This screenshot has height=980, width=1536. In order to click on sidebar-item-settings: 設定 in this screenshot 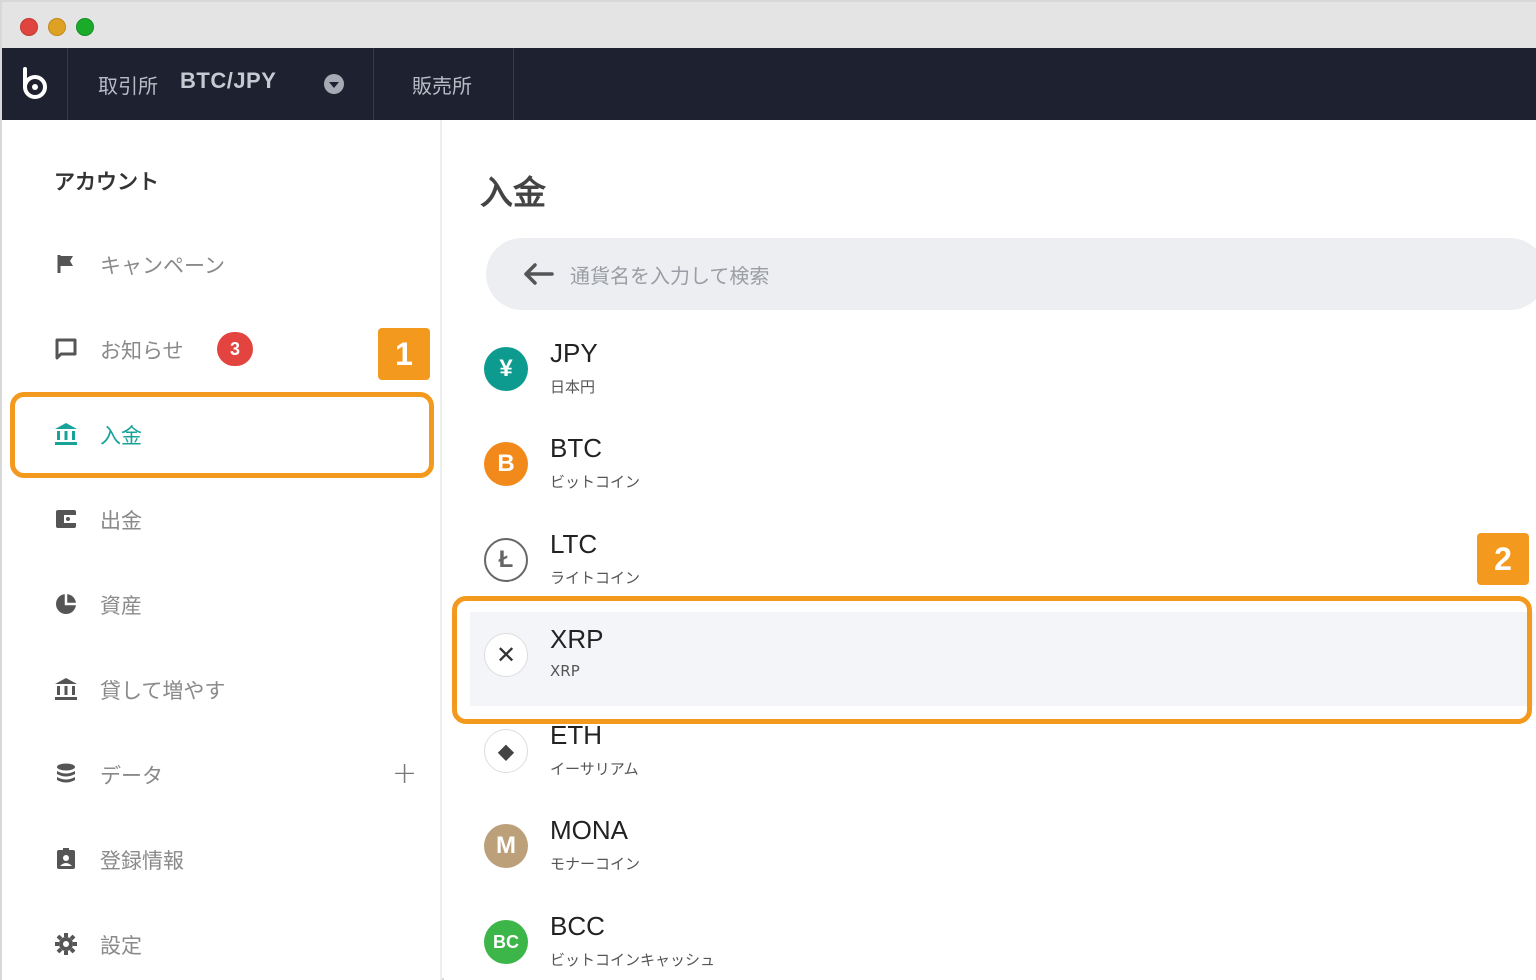, I will do `click(232, 944)`.